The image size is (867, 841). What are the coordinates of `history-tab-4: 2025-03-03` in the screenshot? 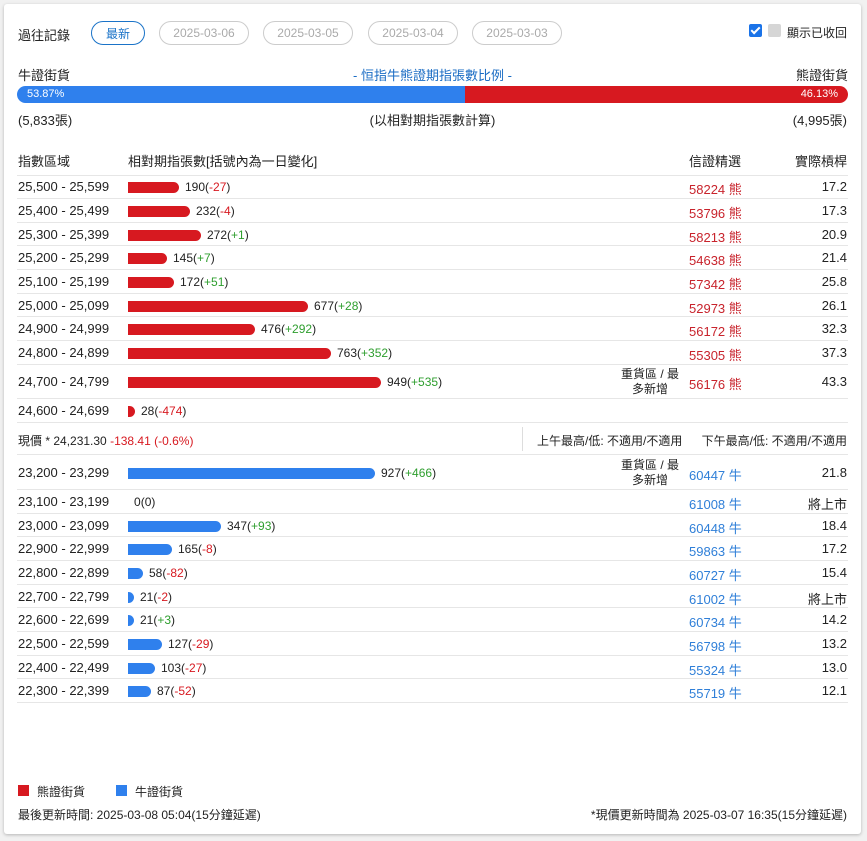 It's located at (517, 33).